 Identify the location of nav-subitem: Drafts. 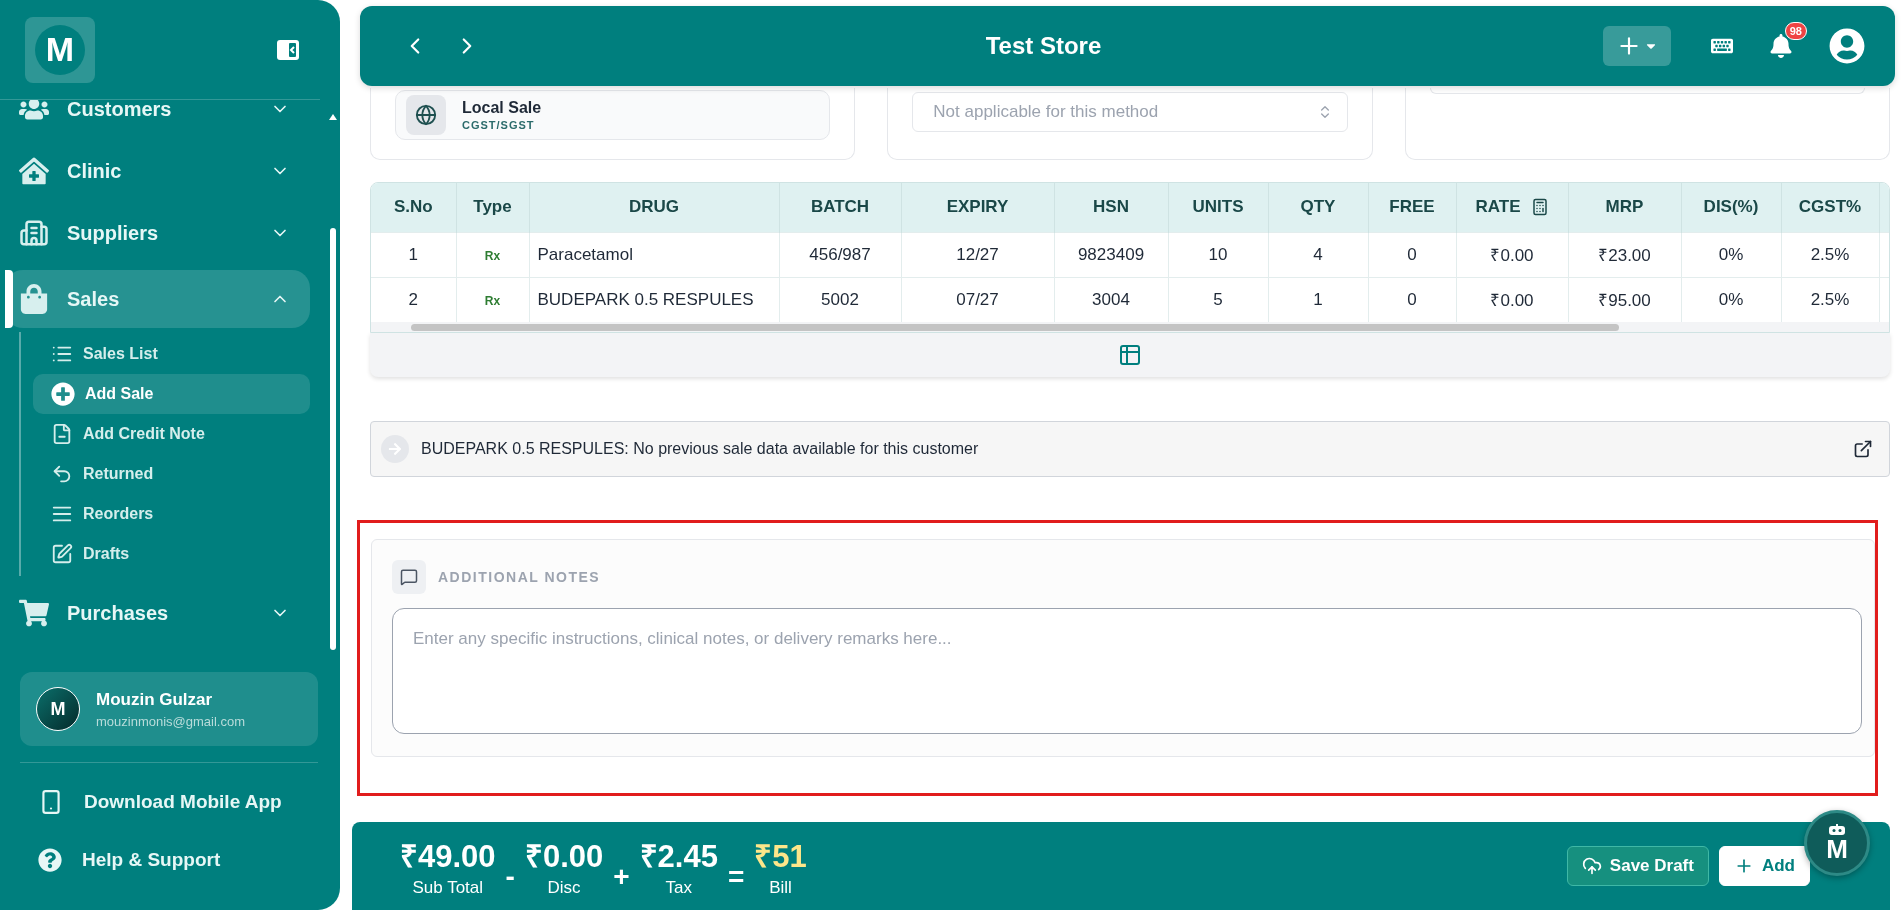
(171, 554).